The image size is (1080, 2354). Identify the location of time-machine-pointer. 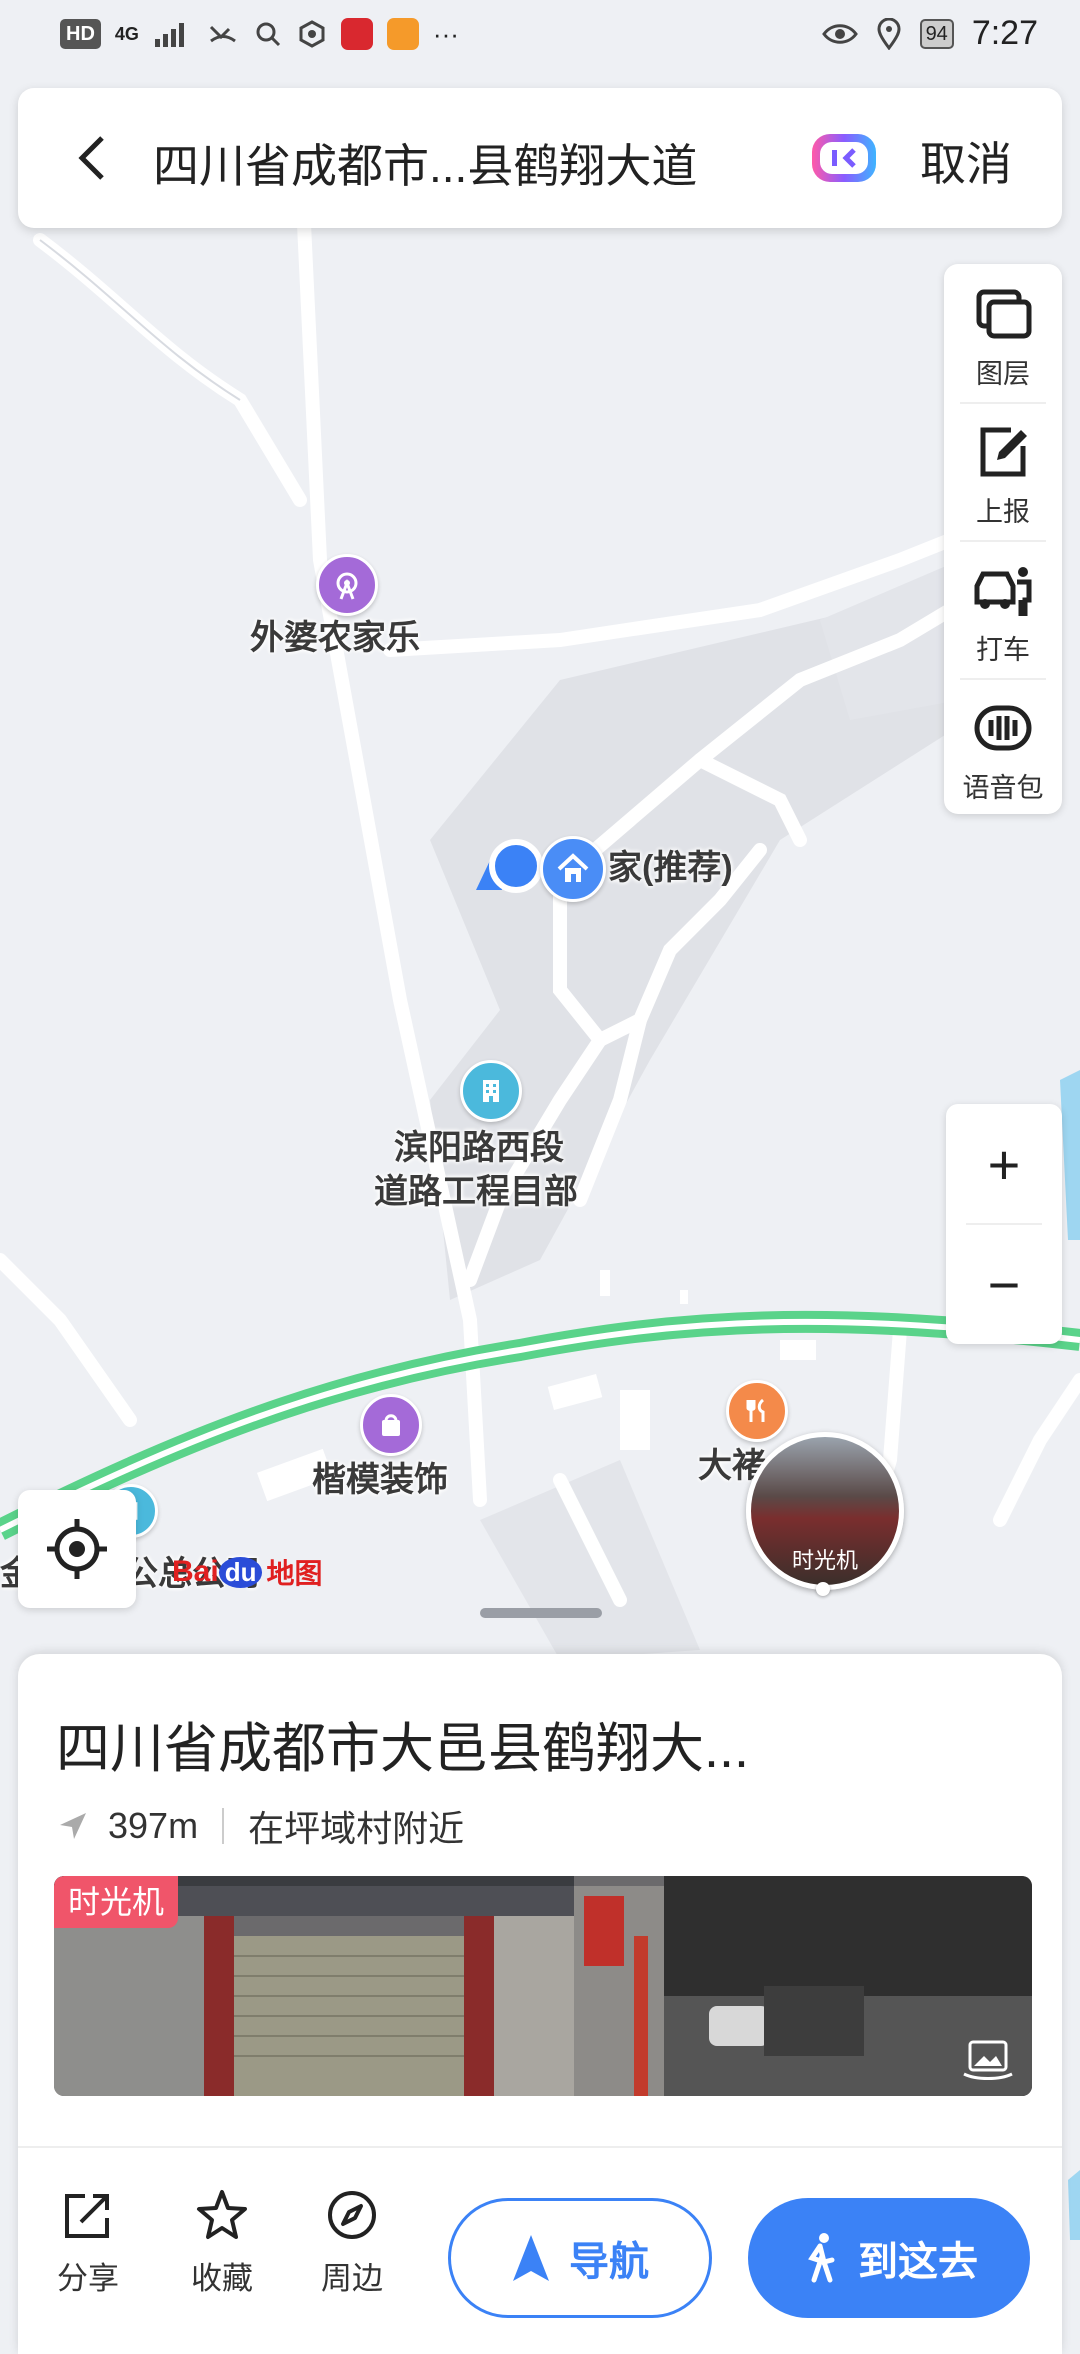
(823, 1589).